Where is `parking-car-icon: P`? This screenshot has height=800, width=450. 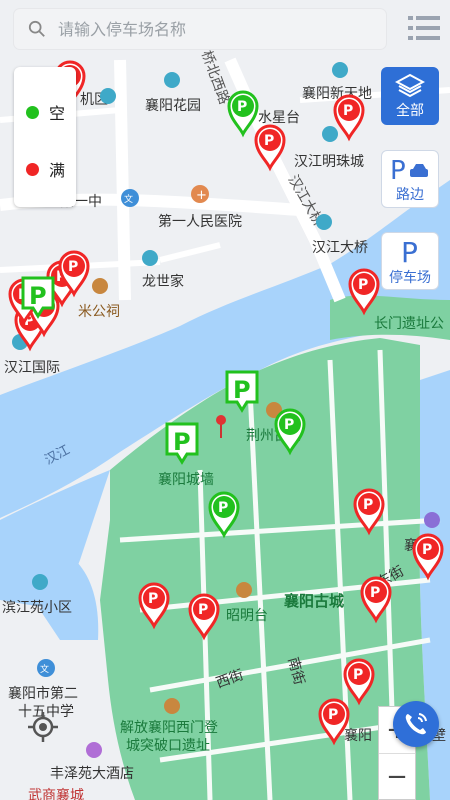 parking-car-icon: P is located at coordinates (409, 171).